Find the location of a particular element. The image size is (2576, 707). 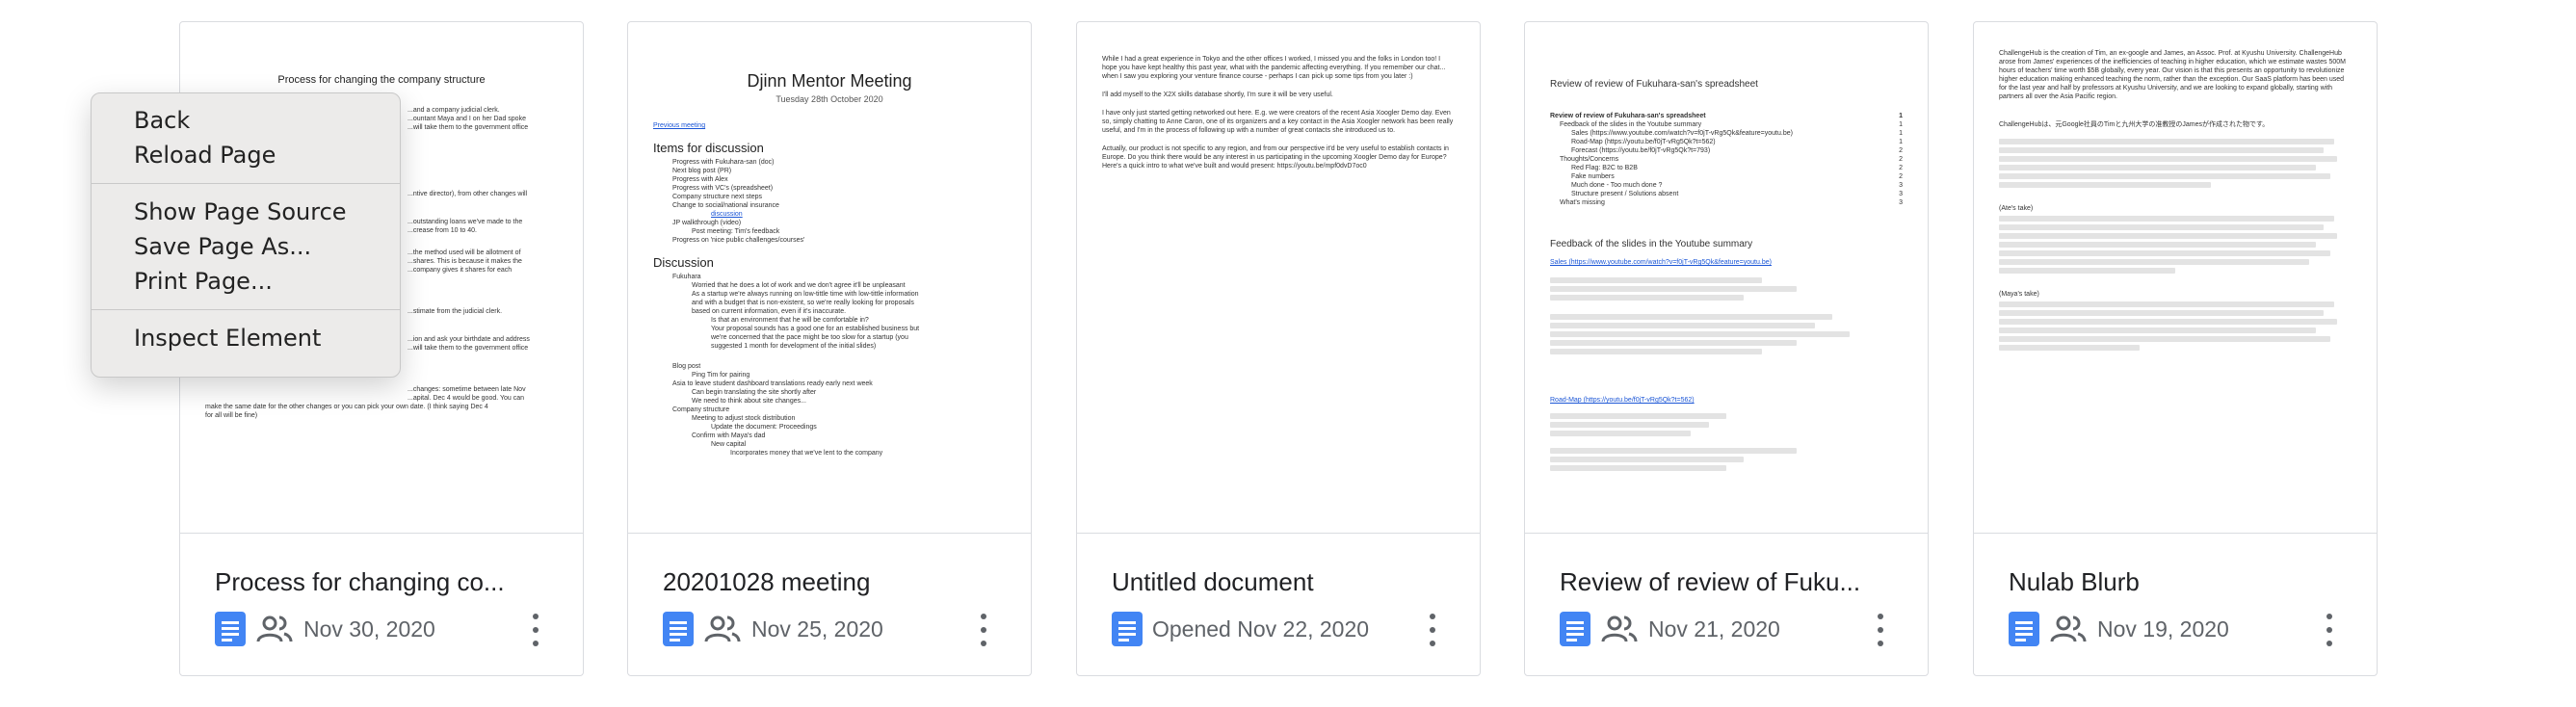

card-meta: Nov 21, 2020 is located at coordinates (1670, 629).